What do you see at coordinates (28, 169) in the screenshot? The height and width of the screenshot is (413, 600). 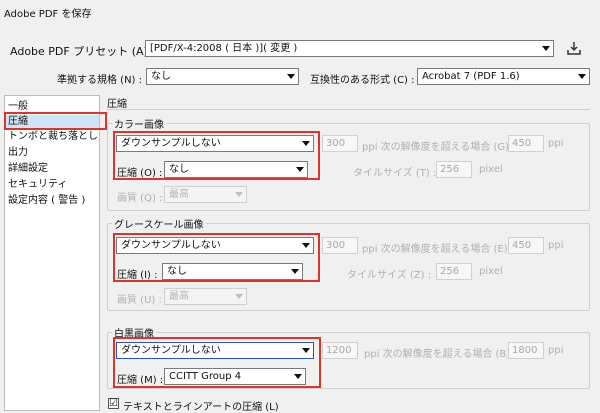 I see `sidebar-item-advanced: 詳細設定` at bounding box center [28, 169].